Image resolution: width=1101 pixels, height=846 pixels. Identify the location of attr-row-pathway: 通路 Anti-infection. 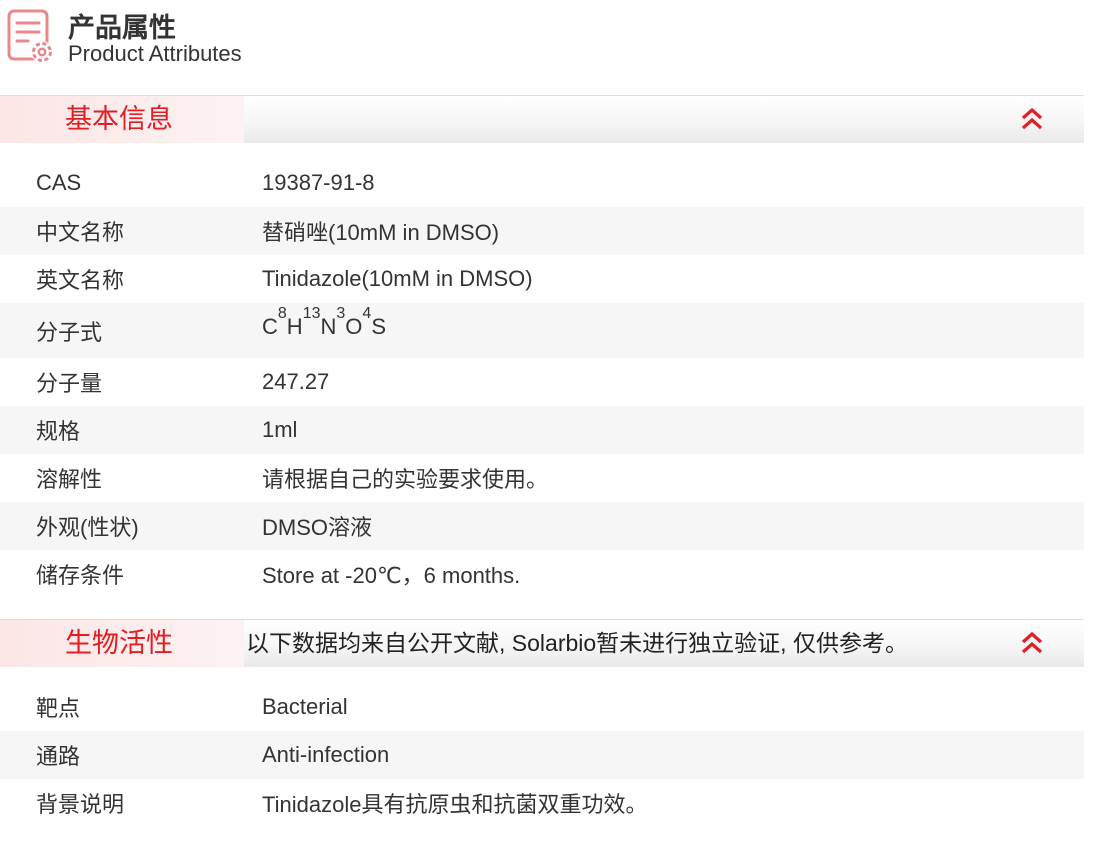
(542, 755).